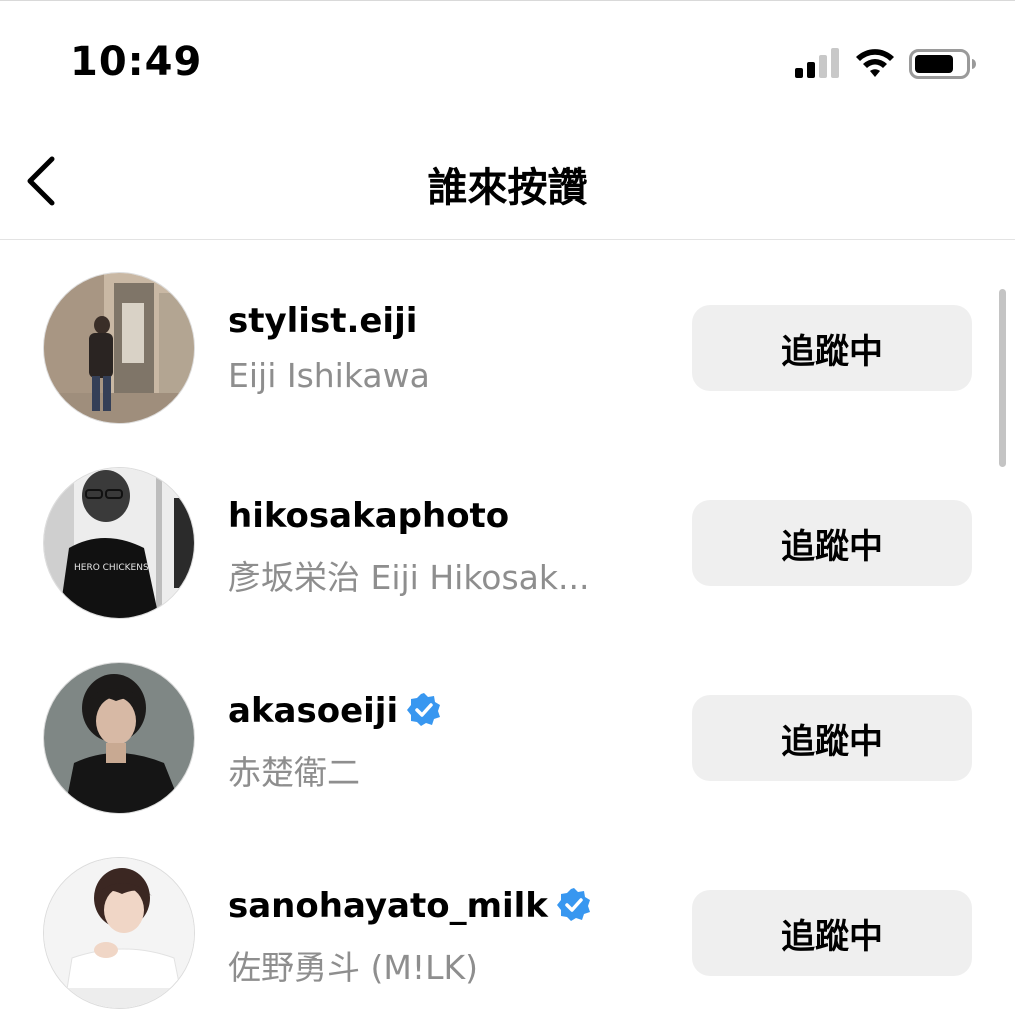  I want to click on full-name: Eiji Ishikawa, so click(329, 375).